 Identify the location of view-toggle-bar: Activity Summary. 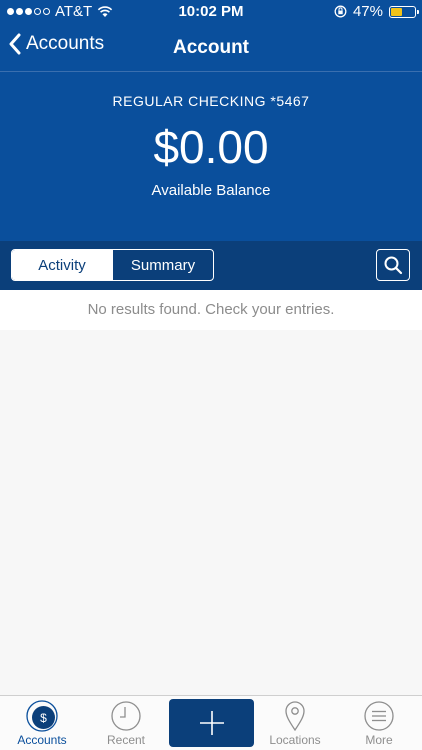
(211, 265).